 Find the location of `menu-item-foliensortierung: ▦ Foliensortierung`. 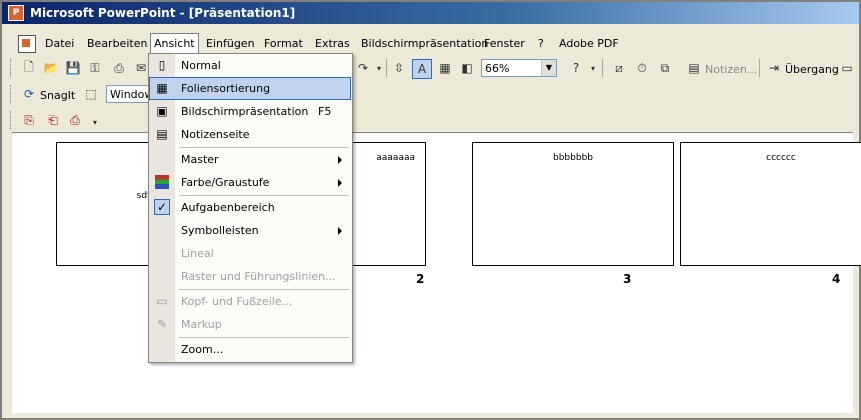

menu-item-foliensortierung: ▦ Foliensortierung is located at coordinates (250, 88).